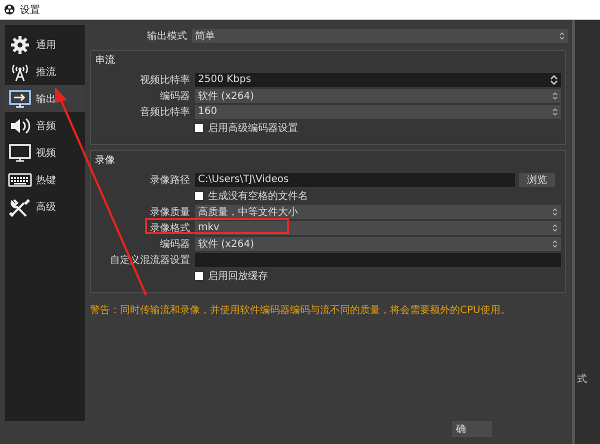 This screenshot has height=444, width=600. I want to click on path-field: C:\Users\TJ\Videos, so click(355, 179).